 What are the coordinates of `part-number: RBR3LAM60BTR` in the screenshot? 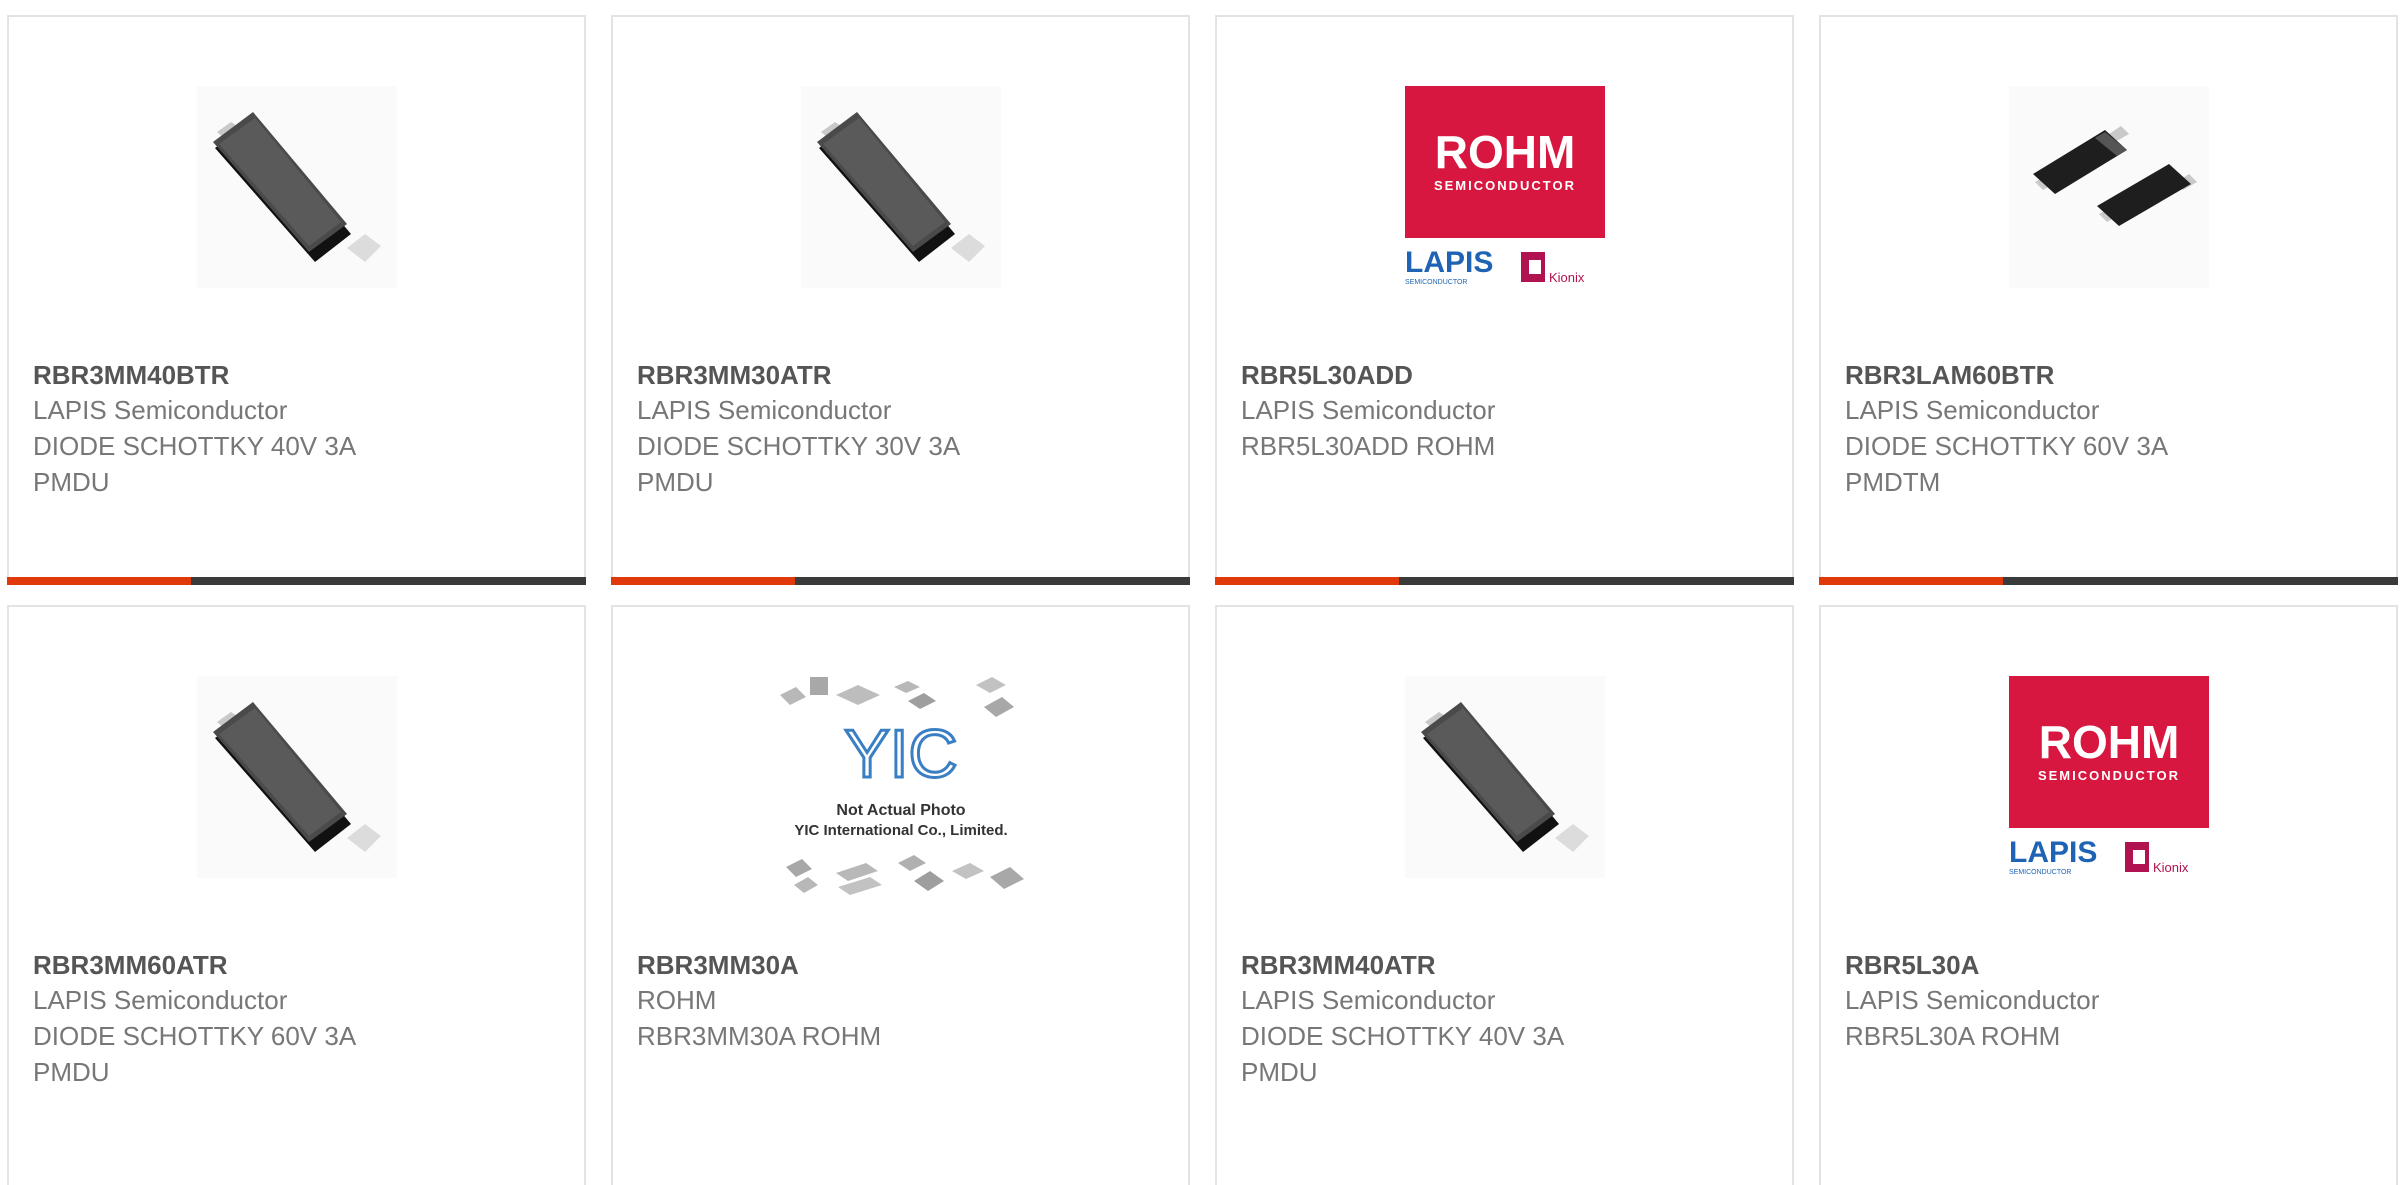 It's located at (2110, 375).